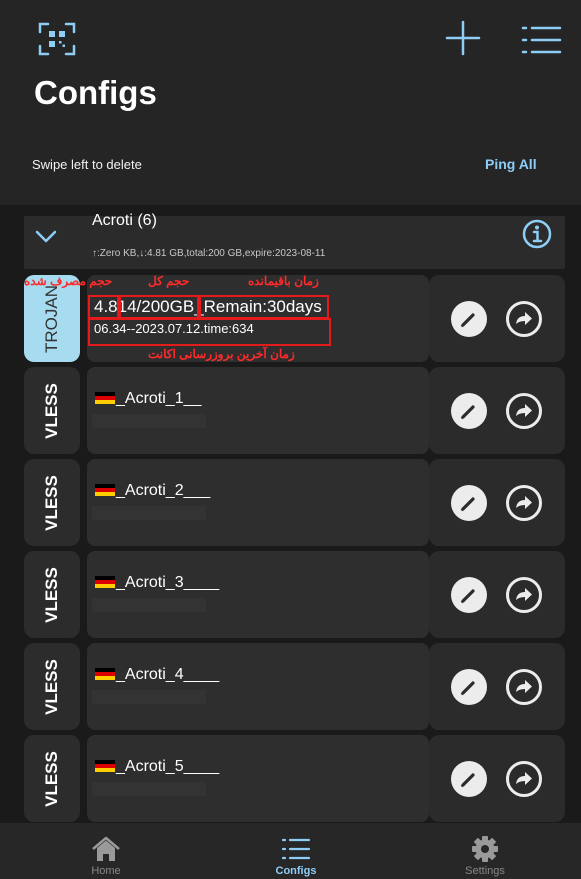  I want to click on config-name: _Acroti_2___, so click(163, 490).